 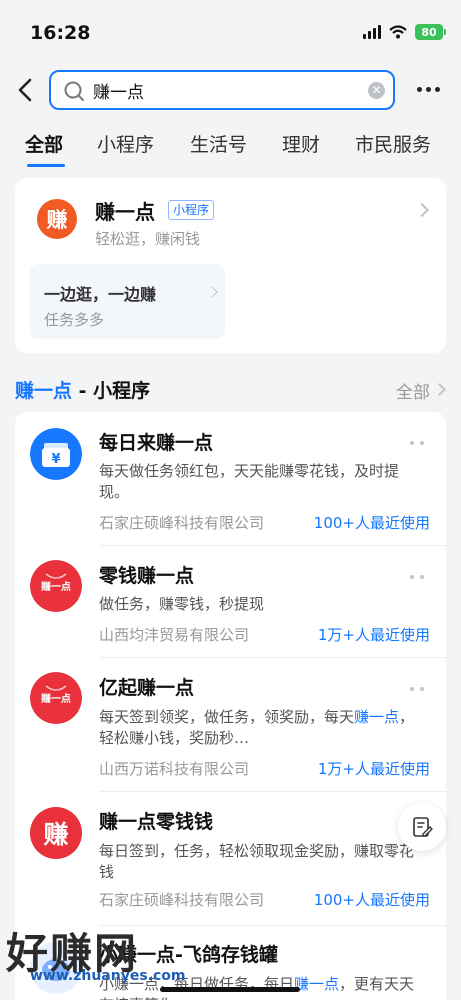 What do you see at coordinates (147, 688) in the screenshot?
I see `item-title: 亿起赚一点` at bounding box center [147, 688].